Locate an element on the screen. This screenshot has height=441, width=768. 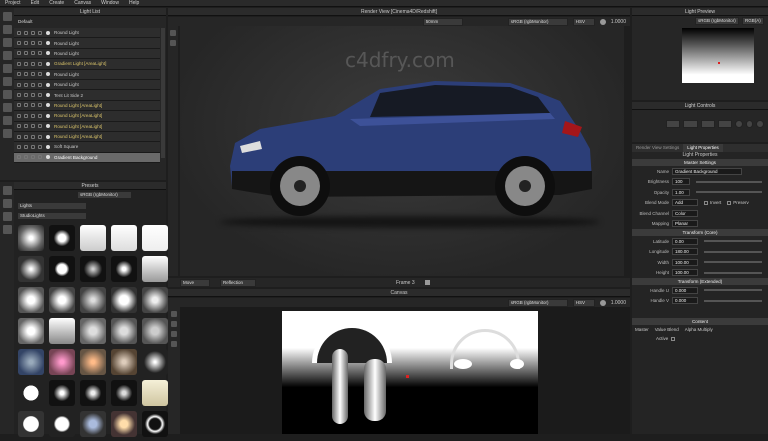
width-field: 100.00 is located at coordinates (685, 262).